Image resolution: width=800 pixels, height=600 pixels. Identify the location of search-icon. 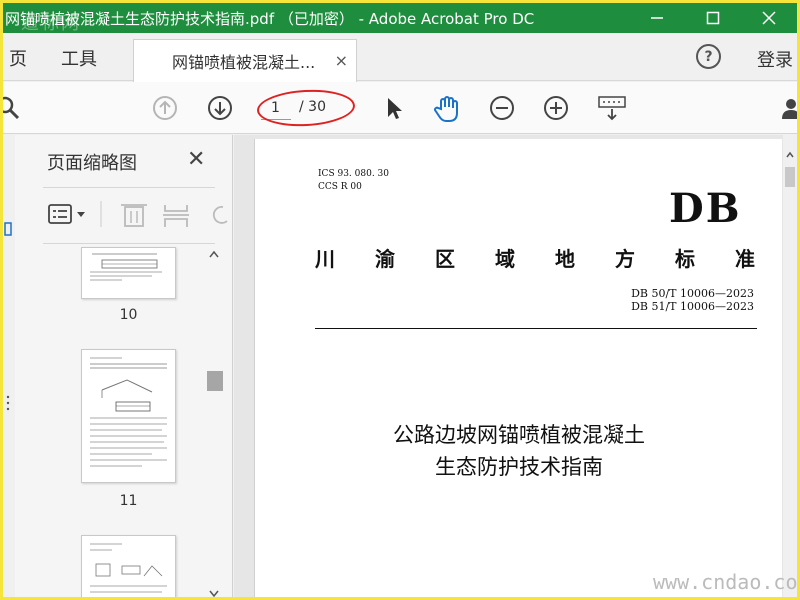
(12, 108).